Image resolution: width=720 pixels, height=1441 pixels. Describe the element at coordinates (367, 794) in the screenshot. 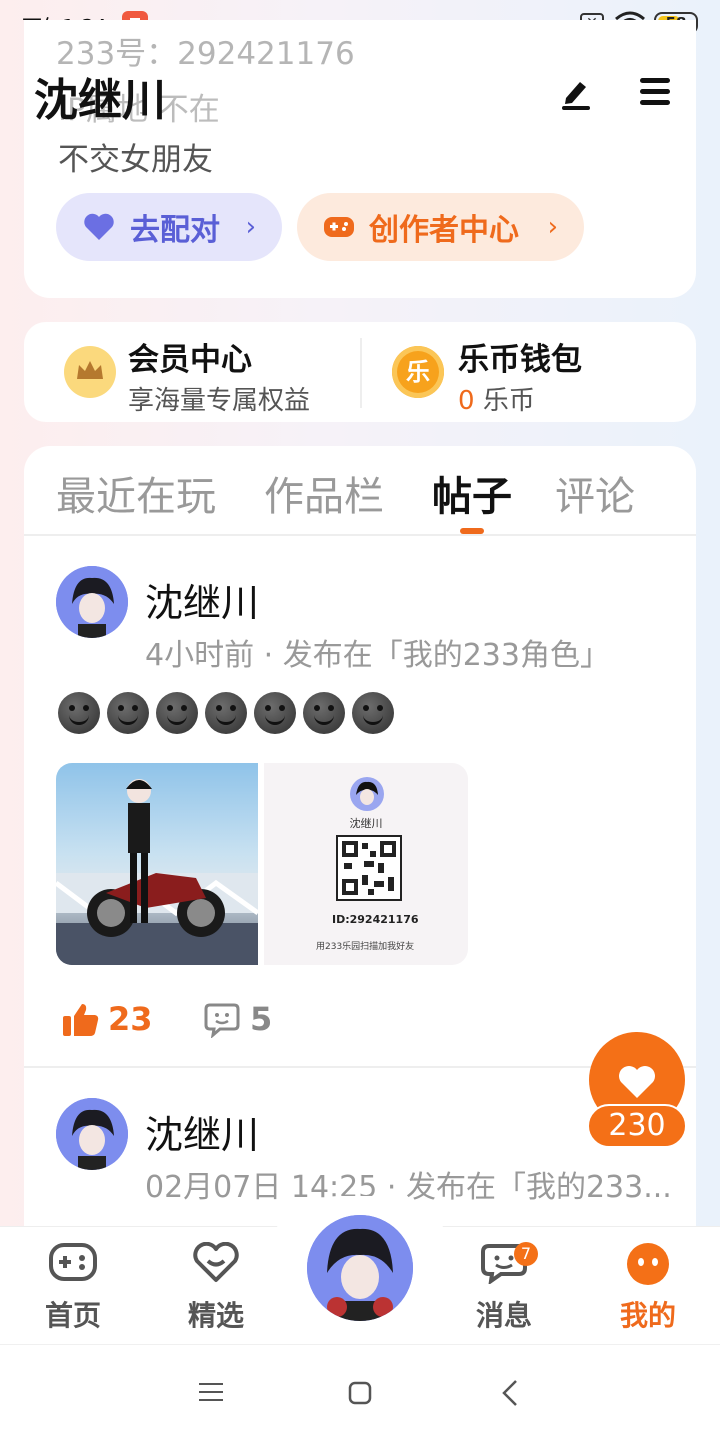

I see `qr-card-avatar` at that location.